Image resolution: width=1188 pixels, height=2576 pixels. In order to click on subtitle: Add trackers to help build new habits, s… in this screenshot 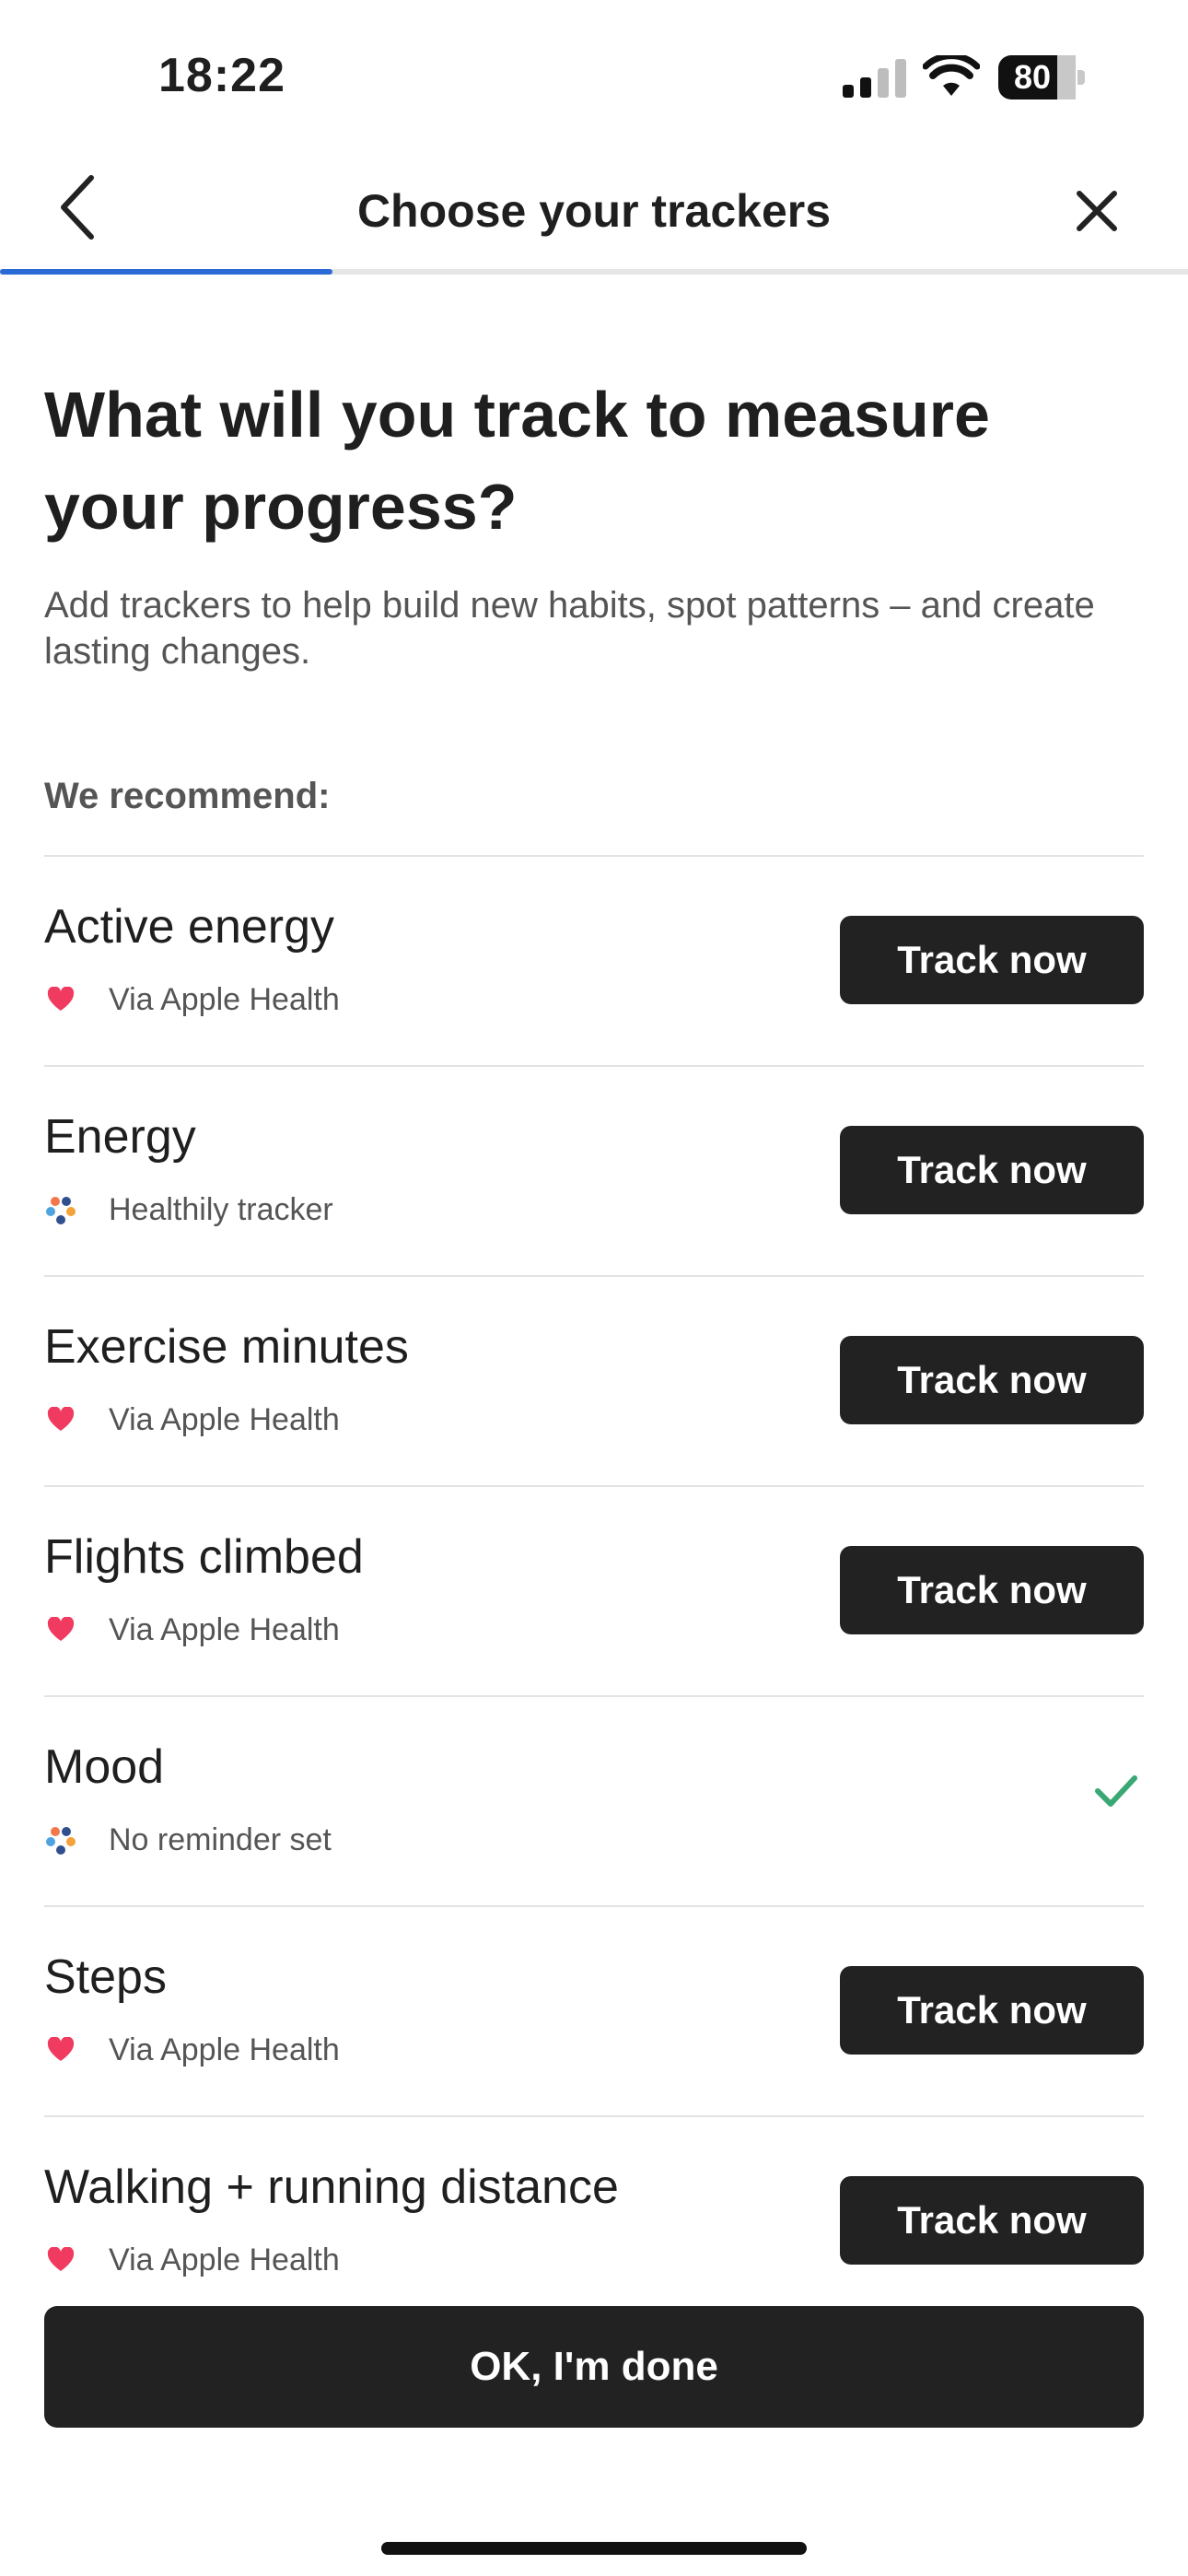, I will do `click(569, 628)`.